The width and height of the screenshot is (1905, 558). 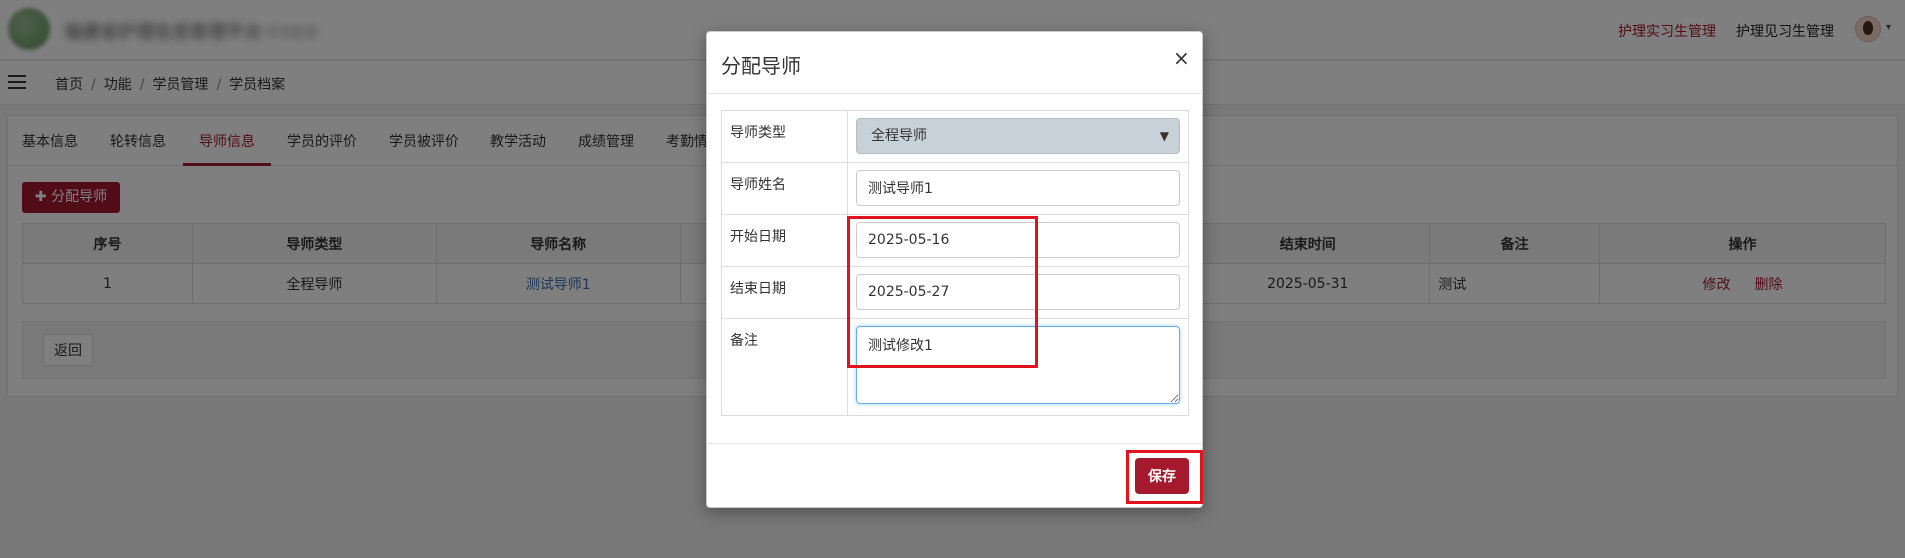 I want to click on form-row-name: 导师姓名, so click(x=955, y=188).